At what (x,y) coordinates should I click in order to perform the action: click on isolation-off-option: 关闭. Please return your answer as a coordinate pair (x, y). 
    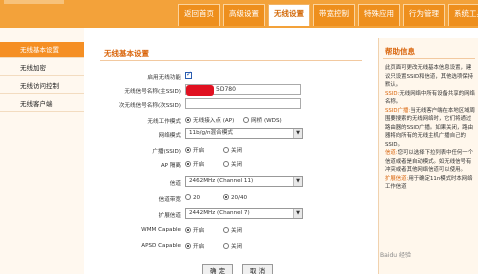
    Looking at the image, I should click on (232, 164).